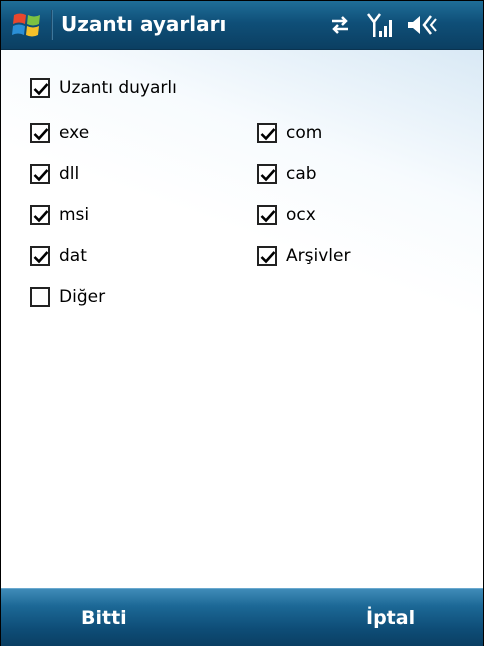 This screenshot has height=646, width=484. Describe the element at coordinates (54, 174) in the screenshot. I see `extension-option-dll: dll` at that location.